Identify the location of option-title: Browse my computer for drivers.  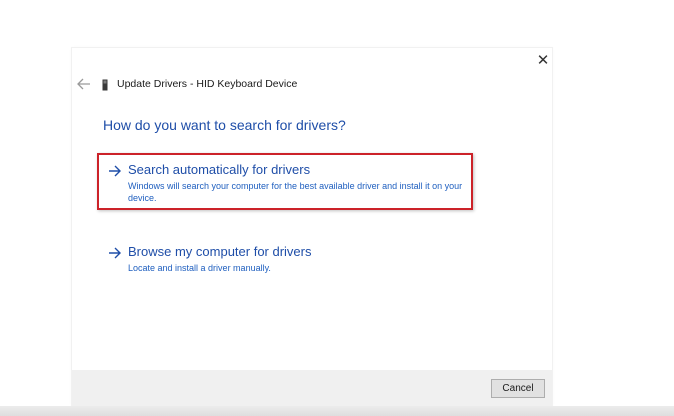
(220, 251).